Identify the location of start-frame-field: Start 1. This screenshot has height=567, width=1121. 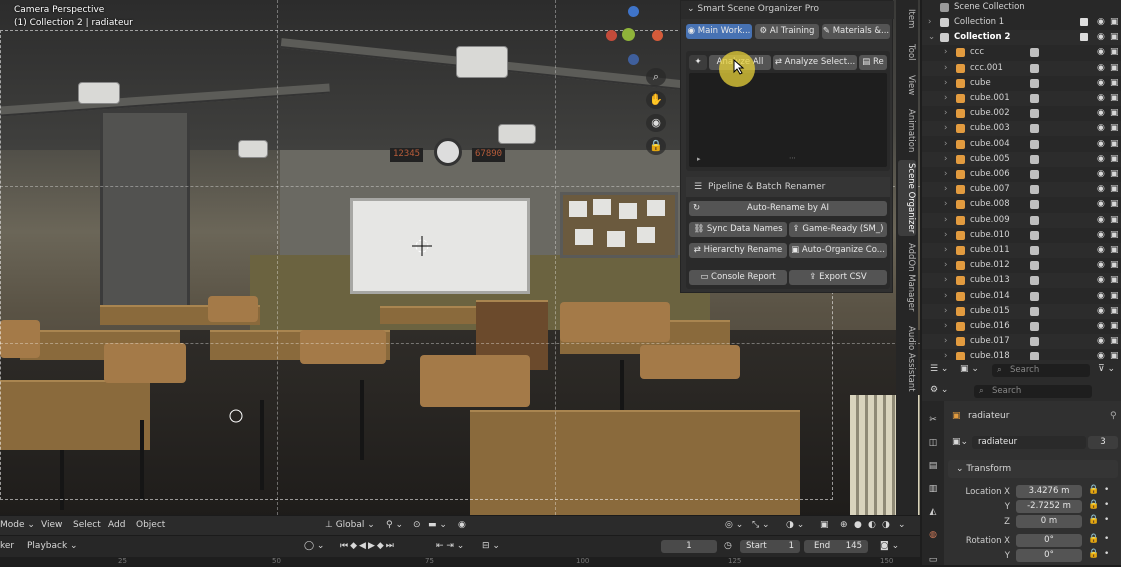
(770, 546).